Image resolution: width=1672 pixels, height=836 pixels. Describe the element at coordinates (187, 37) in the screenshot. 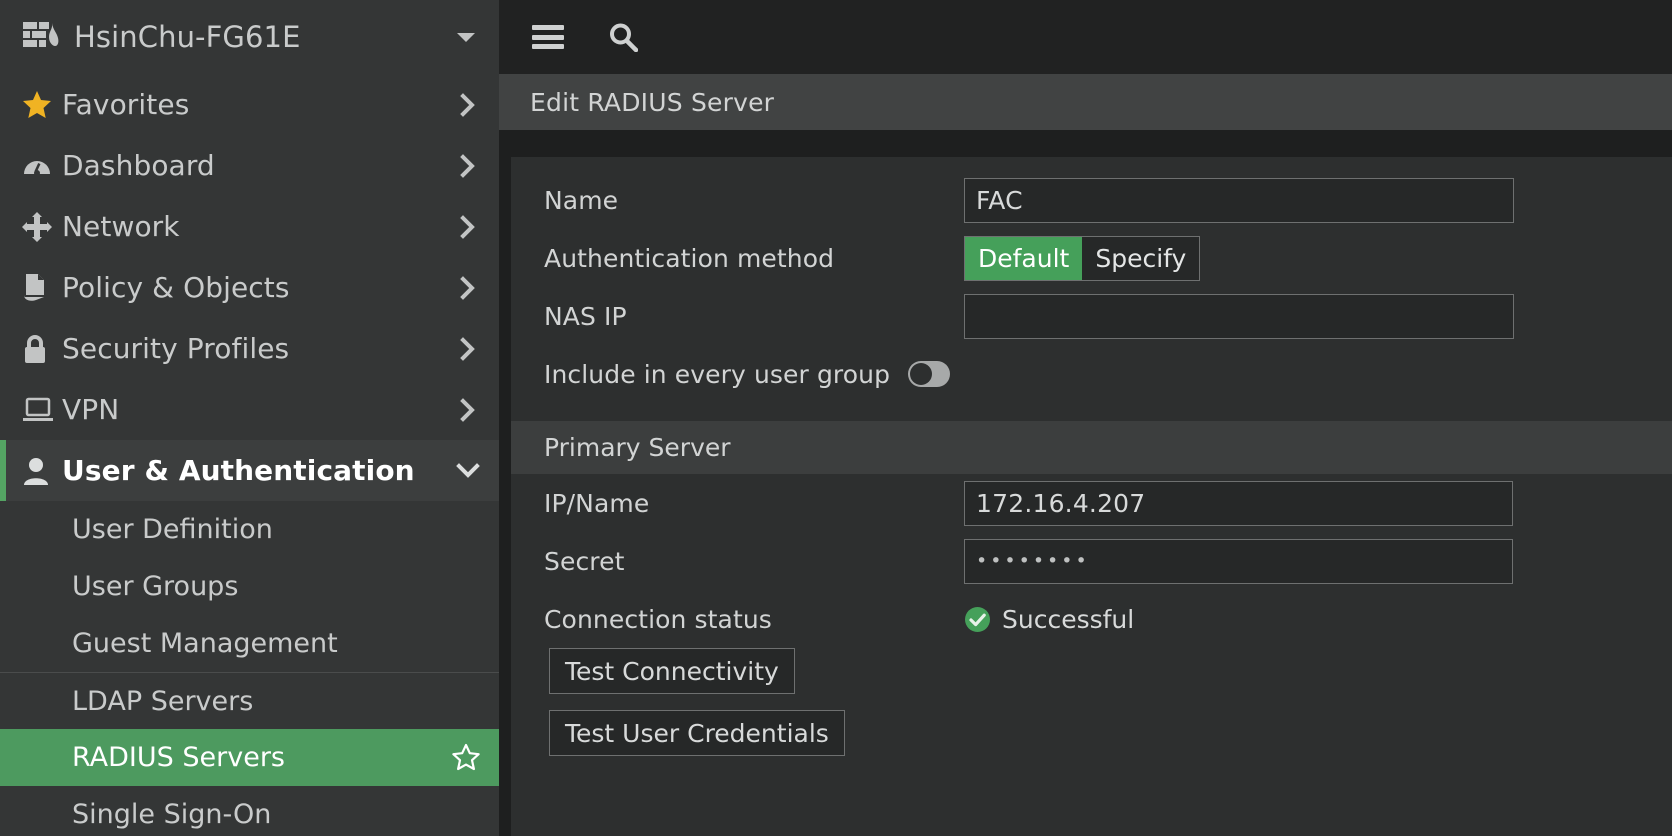

I see `device-name: HsinChu-FG61E` at that location.